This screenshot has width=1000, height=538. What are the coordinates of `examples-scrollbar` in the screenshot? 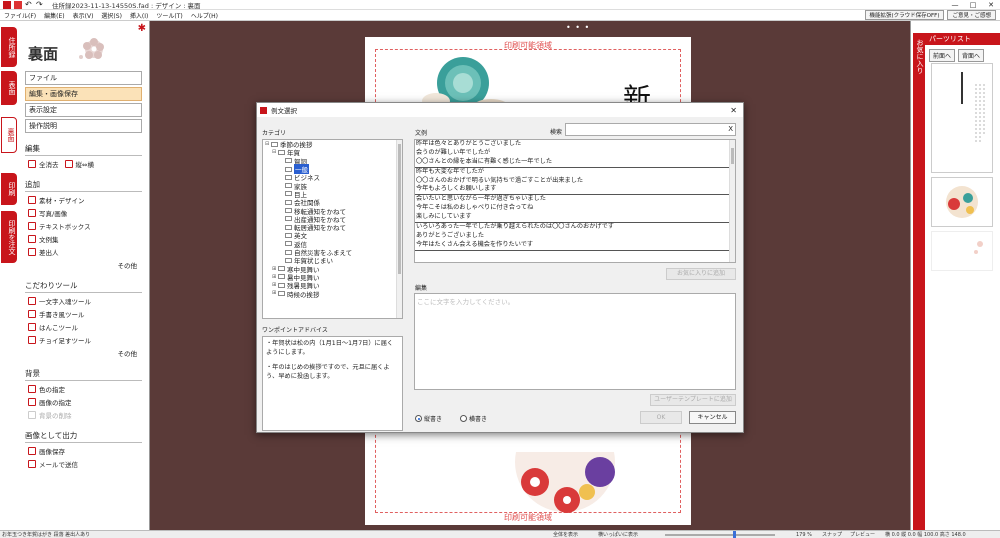 It's located at (732, 201).